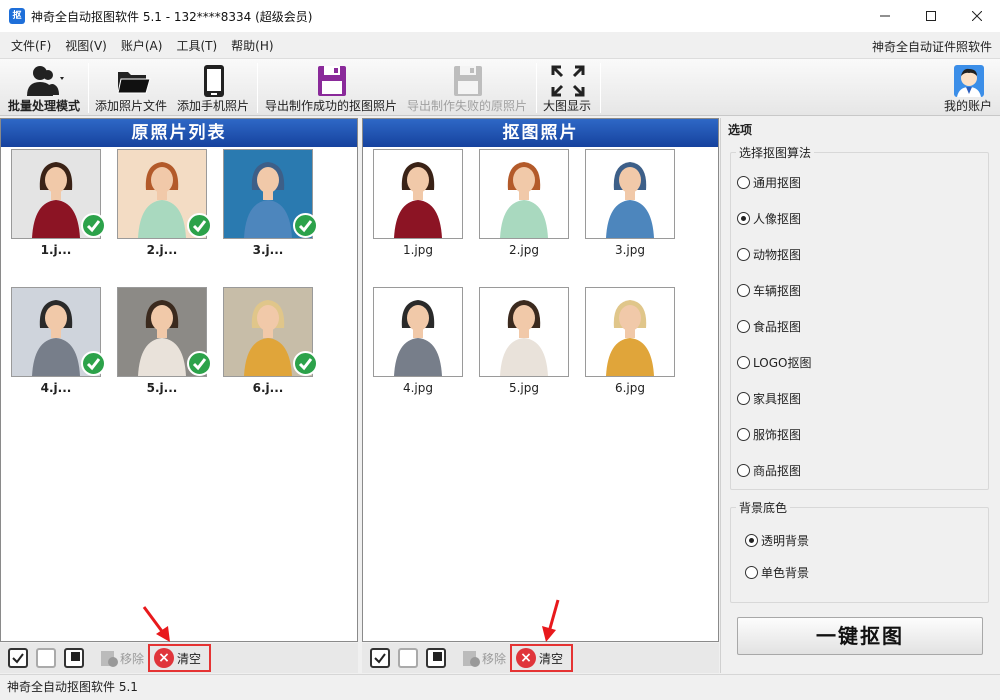 This screenshot has width=1000, height=700. Describe the element at coordinates (131, 106) in the screenshot. I see `add-photo-file-label: 添加照片文件` at that location.